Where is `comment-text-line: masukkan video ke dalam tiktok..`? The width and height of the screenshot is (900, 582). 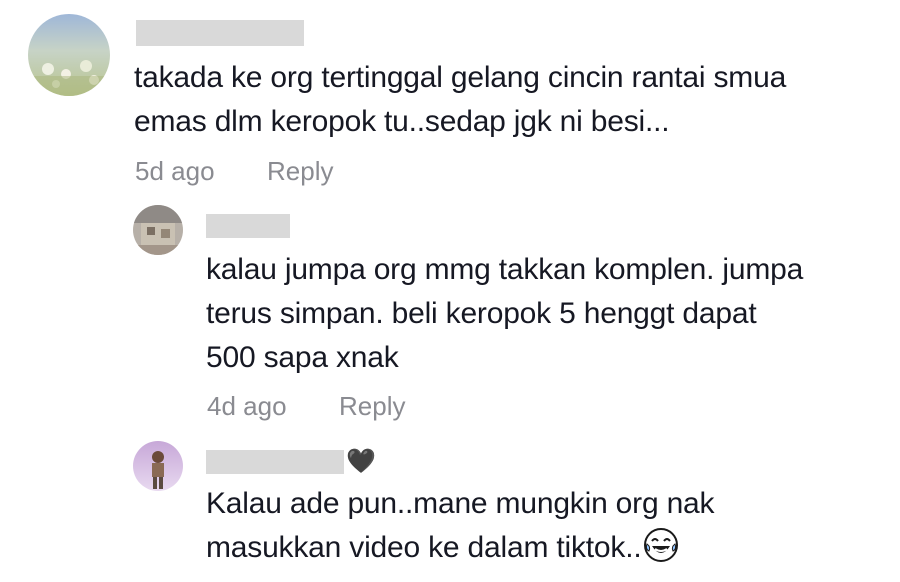
comment-text-line: masukkan video ke dalam tiktok.. is located at coordinates (551, 548).